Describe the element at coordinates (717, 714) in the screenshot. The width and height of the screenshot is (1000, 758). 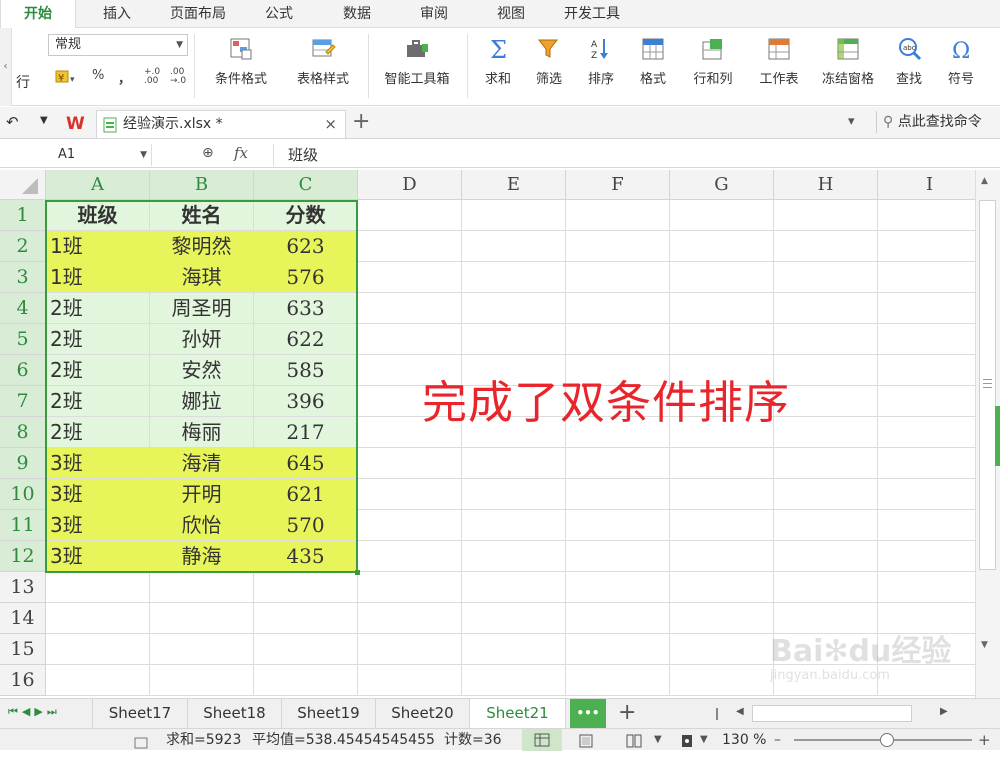
I see `hscroll-divider` at that location.